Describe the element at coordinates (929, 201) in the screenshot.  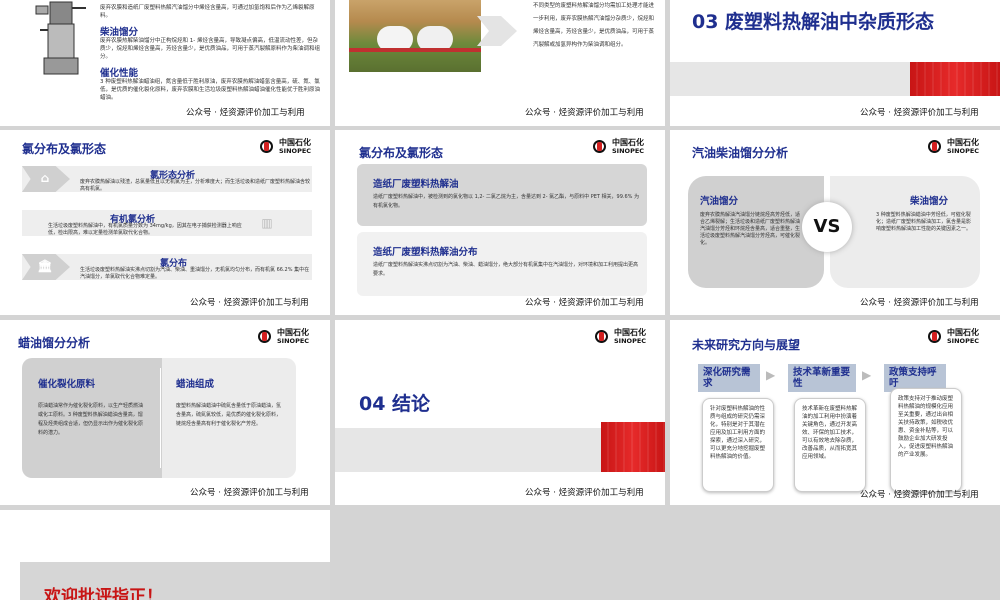
I see `slide6-right-heading: 柴油馏分` at that location.